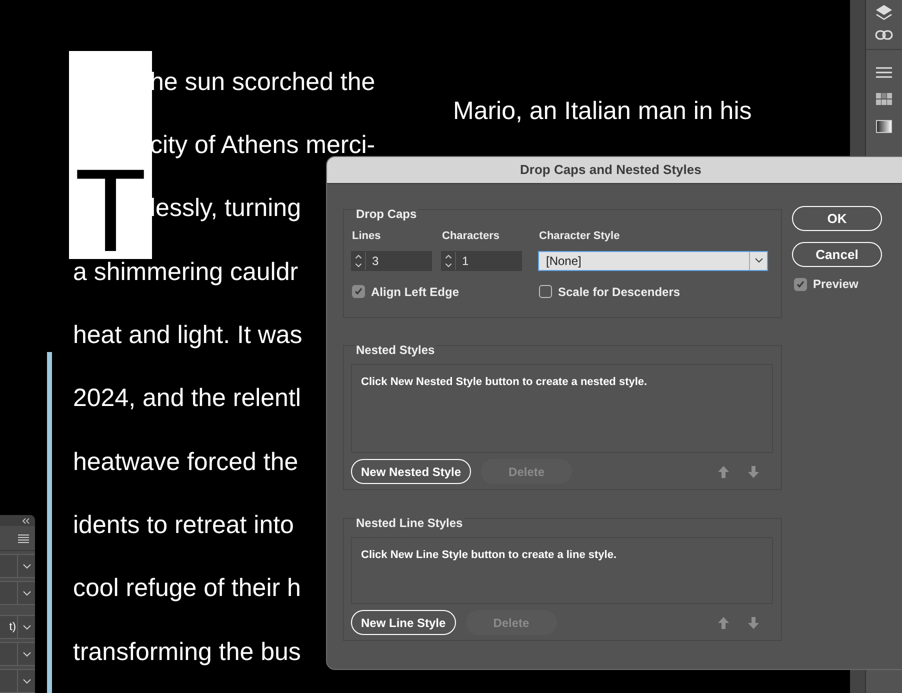  What do you see at coordinates (183, 525) in the screenshot?
I see `body-text-line: idents to retreat into` at bounding box center [183, 525].